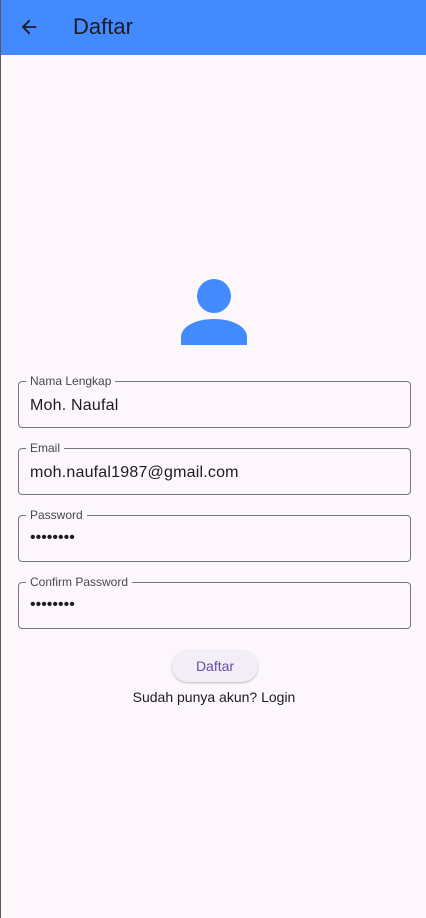 This screenshot has height=918, width=426. Describe the element at coordinates (52, 537) in the screenshot. I see `password-value: ••••••••` at that location.